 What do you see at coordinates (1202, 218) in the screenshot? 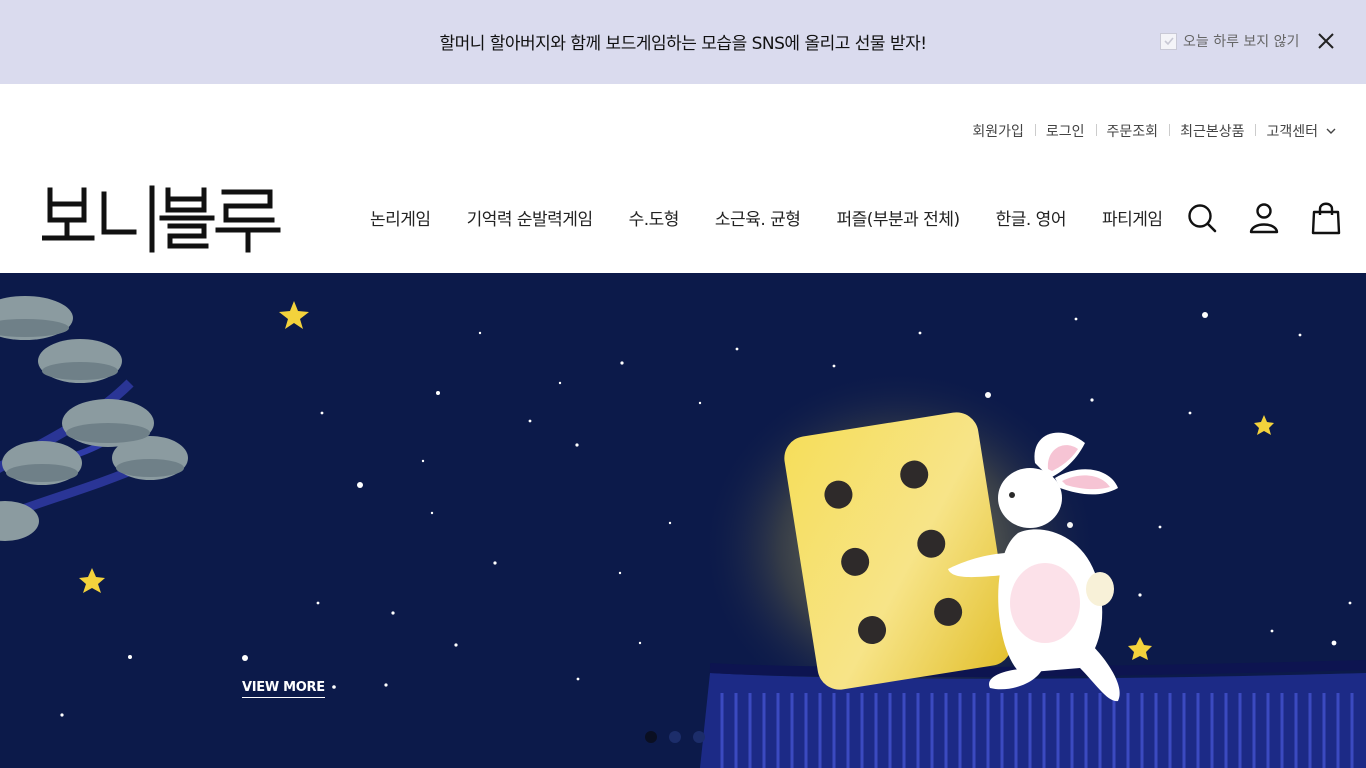
I see `search-icon` at bounding box center [1202, 218].